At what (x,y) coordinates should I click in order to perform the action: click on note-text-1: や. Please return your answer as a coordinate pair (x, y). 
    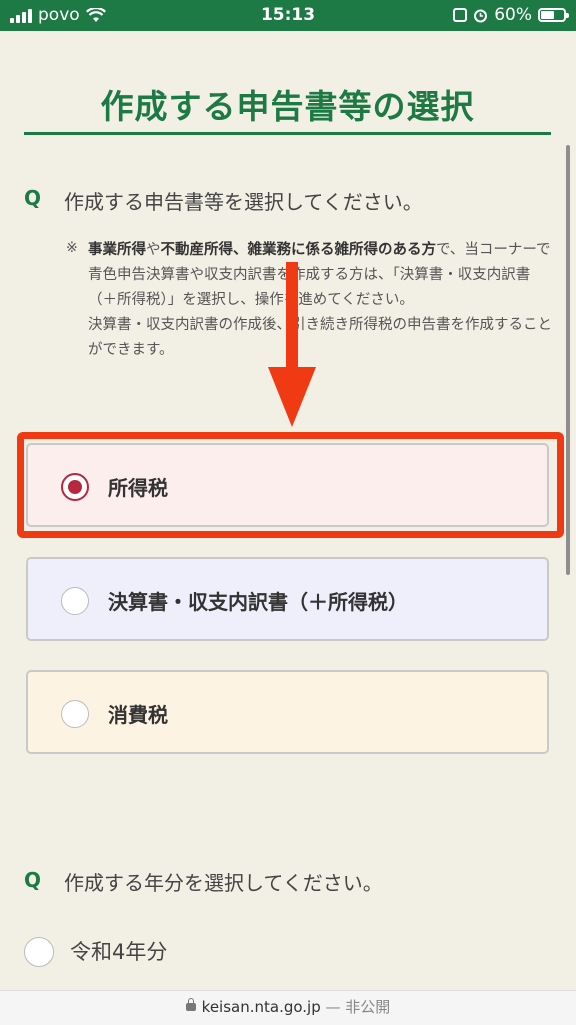
    Looking at the image, I should click on (153, 250).